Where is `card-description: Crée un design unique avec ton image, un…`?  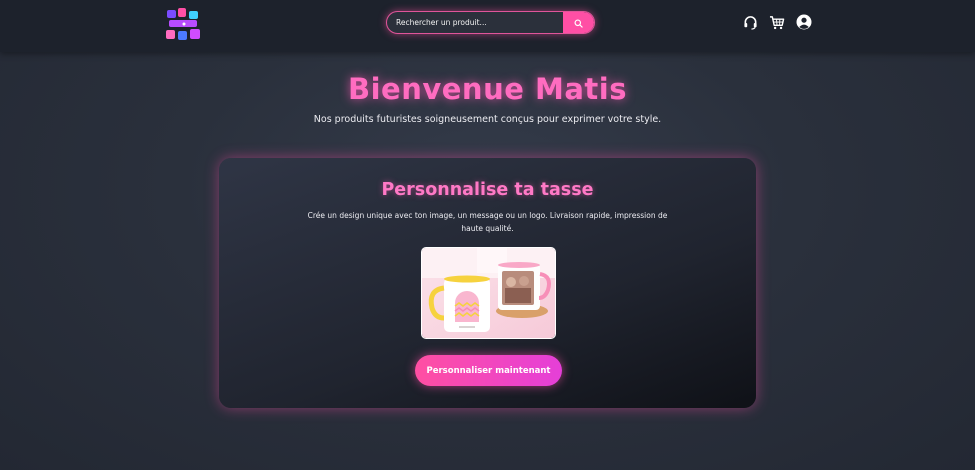
card-description: Crée un design unique avec ton image, un… is located at coordinates (487, 222).